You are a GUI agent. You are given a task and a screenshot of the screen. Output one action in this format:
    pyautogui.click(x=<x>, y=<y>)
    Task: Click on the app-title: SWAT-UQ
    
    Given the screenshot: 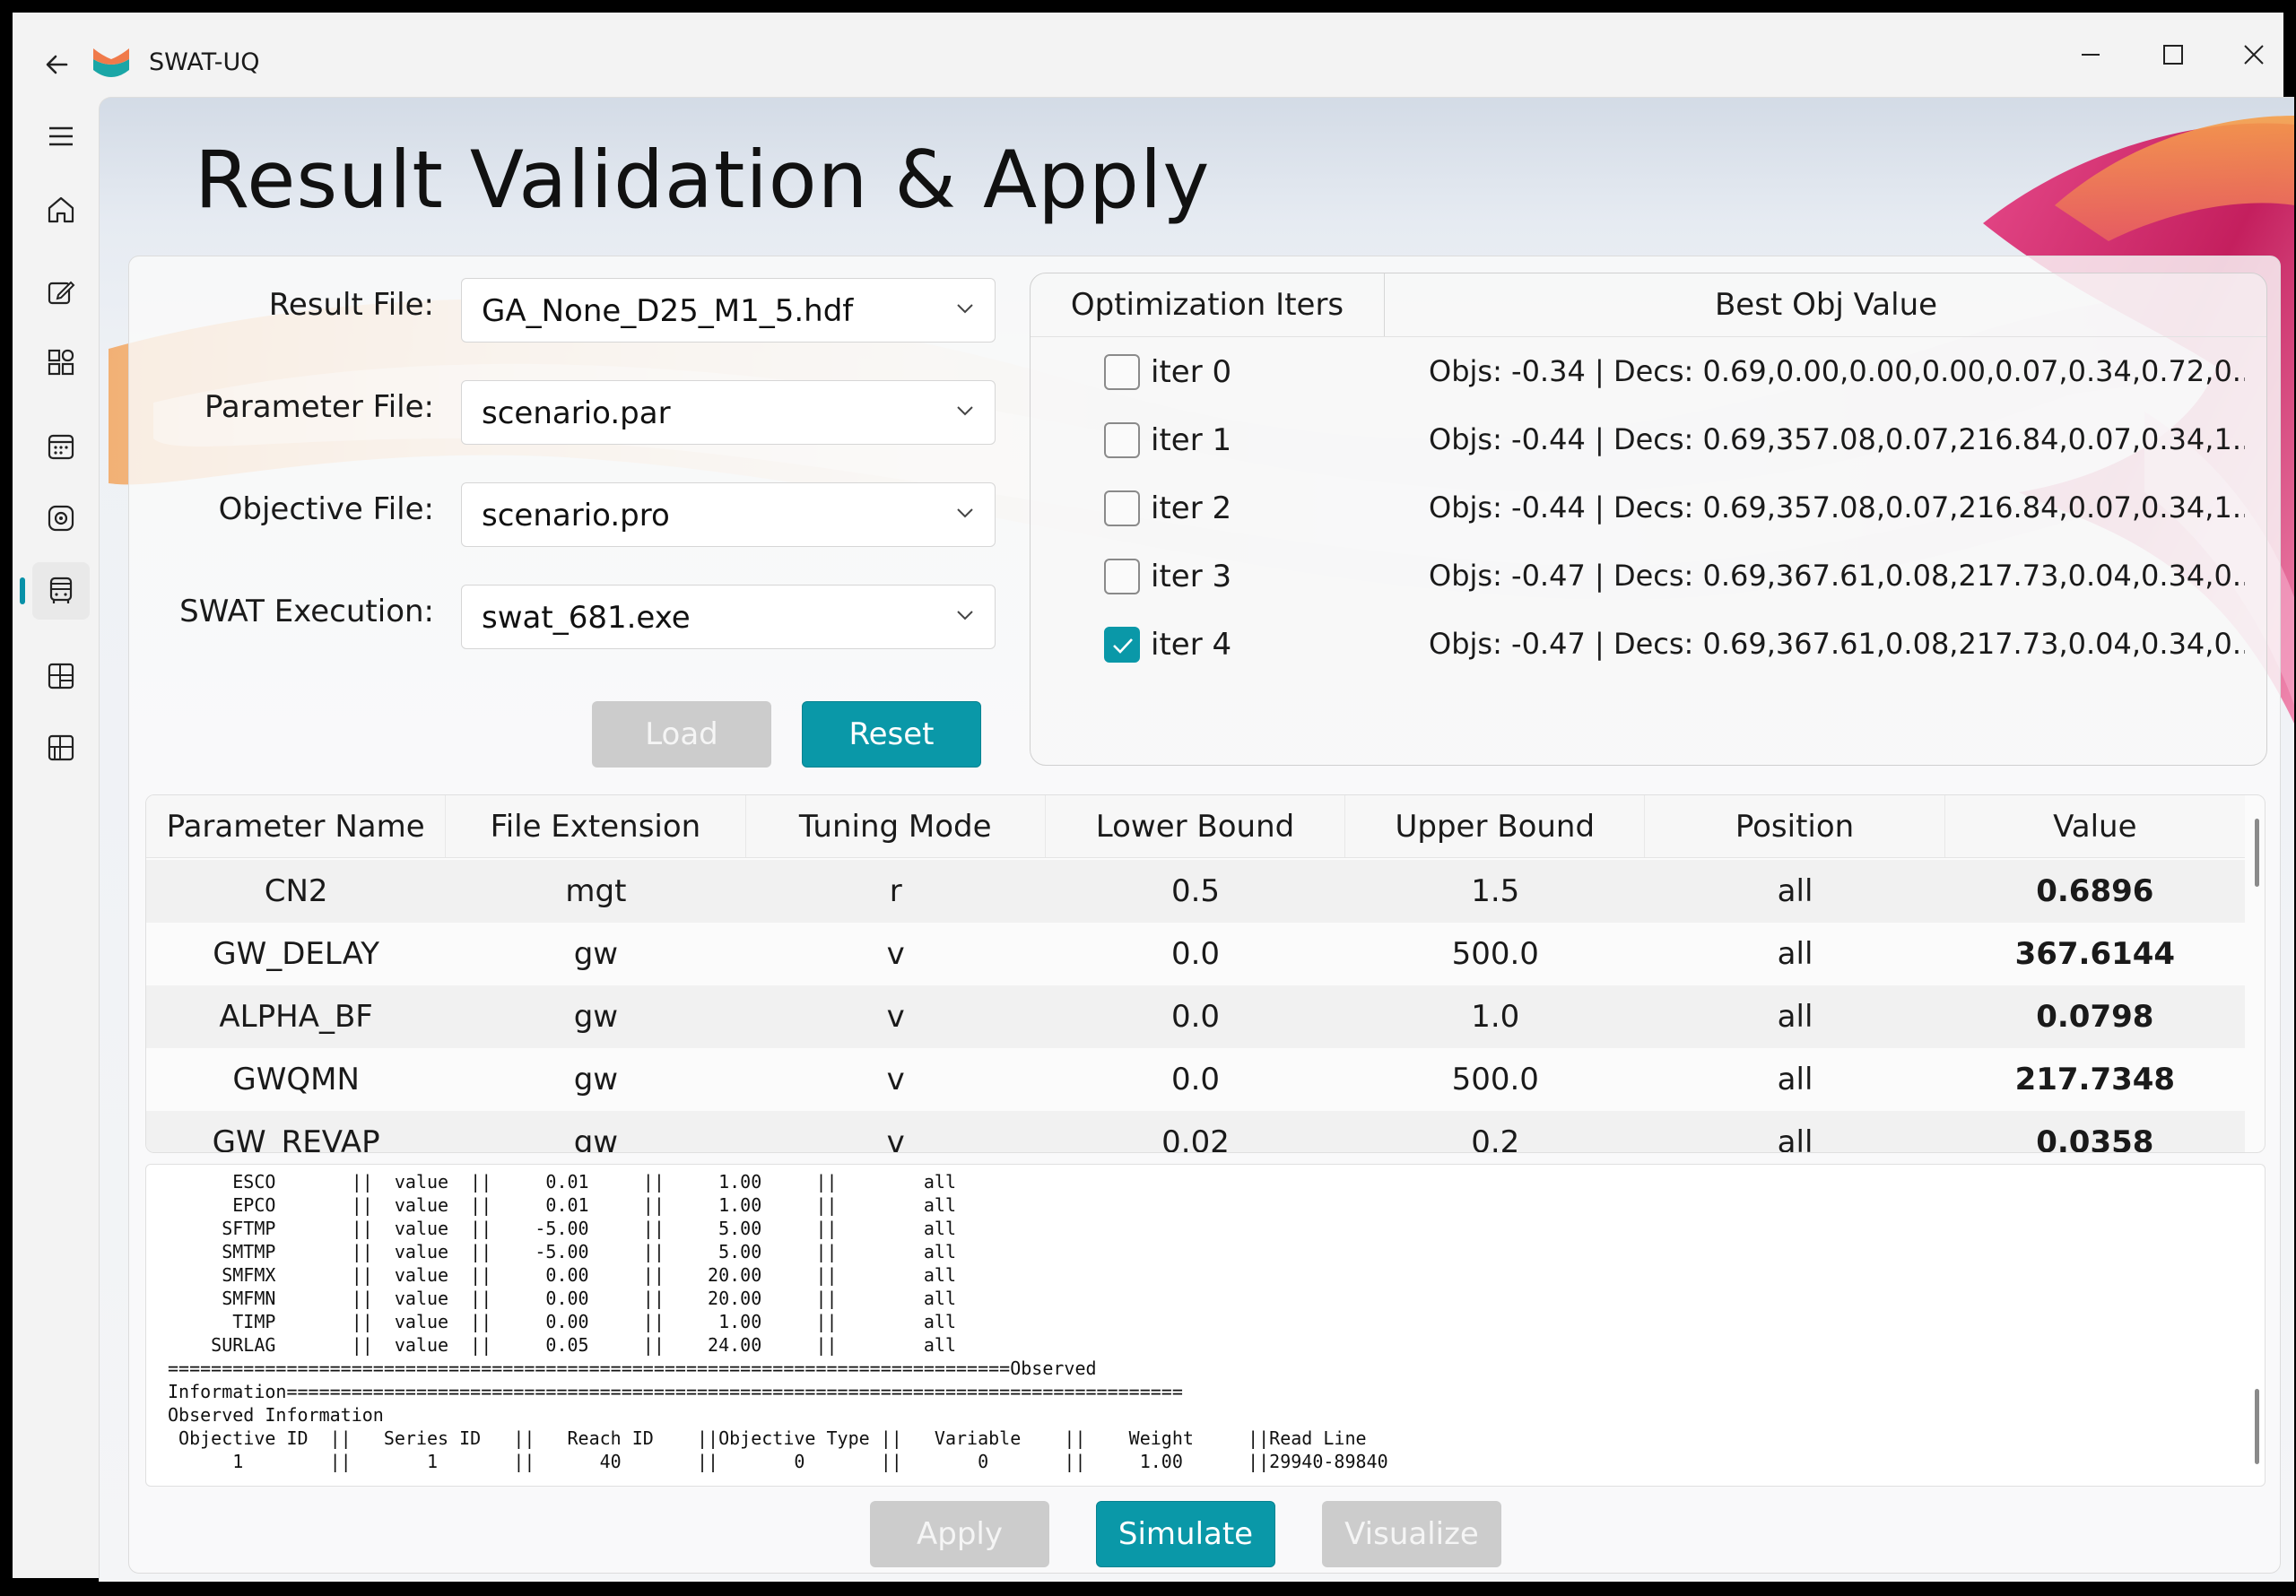 What is the action you would take?
    pyautogui.click(x=204, y=62)
    